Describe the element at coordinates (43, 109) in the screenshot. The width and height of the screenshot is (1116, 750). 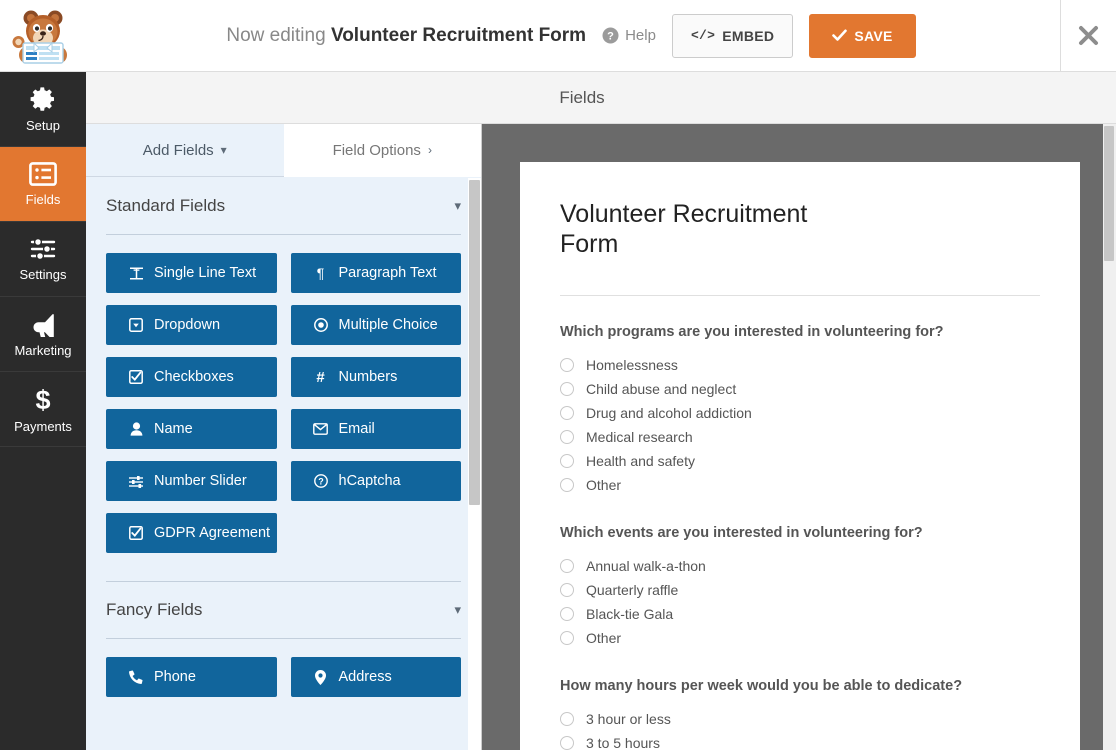
I see `sidebar-item-setup: Setup` at that location.